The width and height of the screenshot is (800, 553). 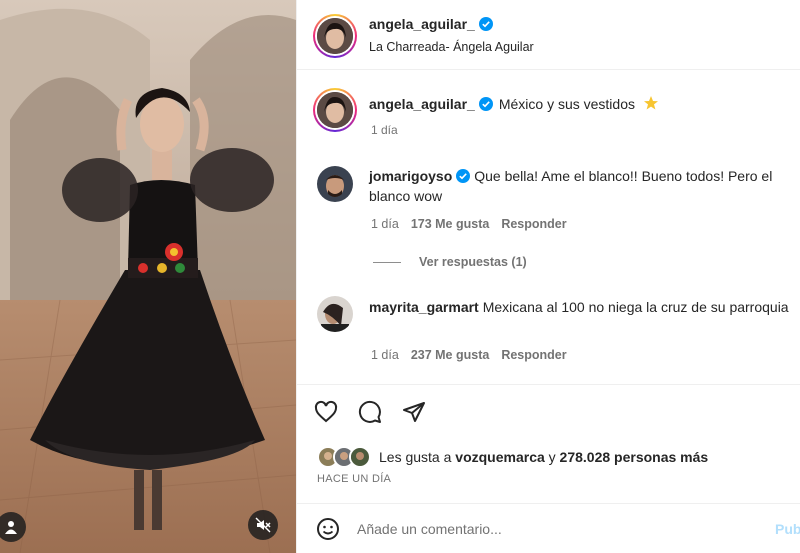 What do you see at coordinates (11, 527) in the screenshot?
I see `user-tag-icon` at bounding box center [11, 527].